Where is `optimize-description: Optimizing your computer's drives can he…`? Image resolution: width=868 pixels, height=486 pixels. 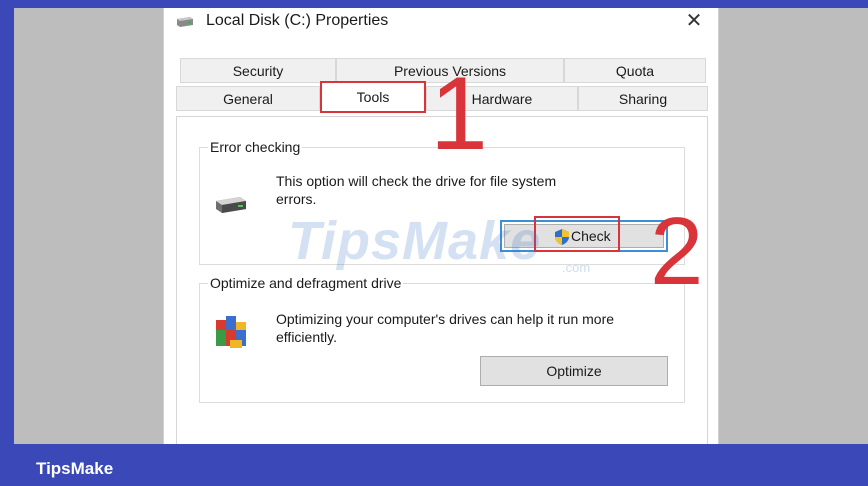 optimize-description: Optimizing your computer's drives can he… is located at coordinates (476, 328).